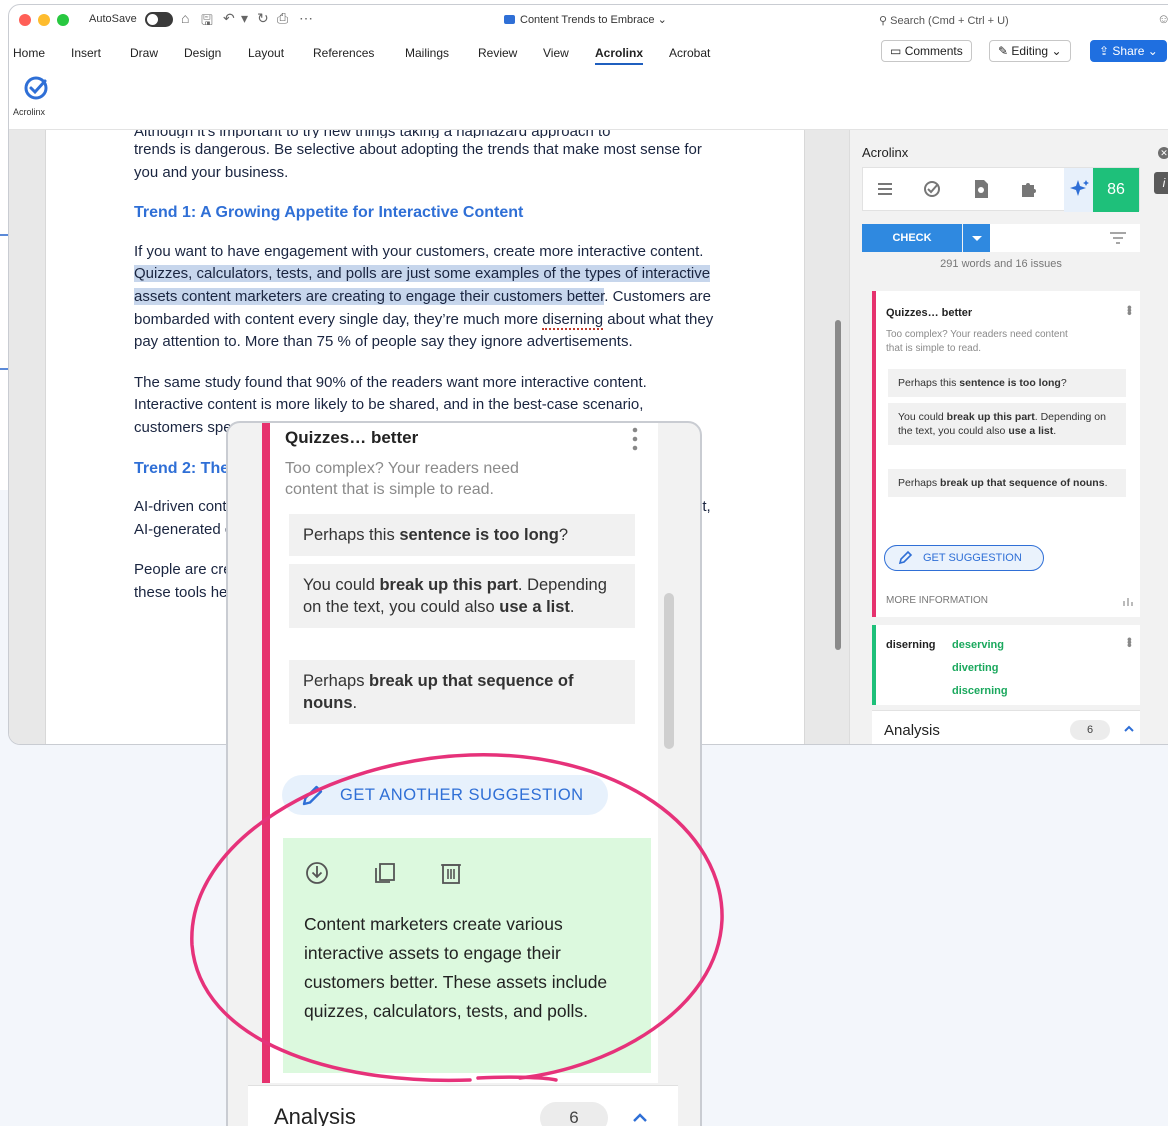 Image resolution: width=1168 pixels, height=1126 pixels. What do you see at coordinates (263, 18) in the screenshot?
I see `redo-icon: ↻` at bounding box center [263, 18].